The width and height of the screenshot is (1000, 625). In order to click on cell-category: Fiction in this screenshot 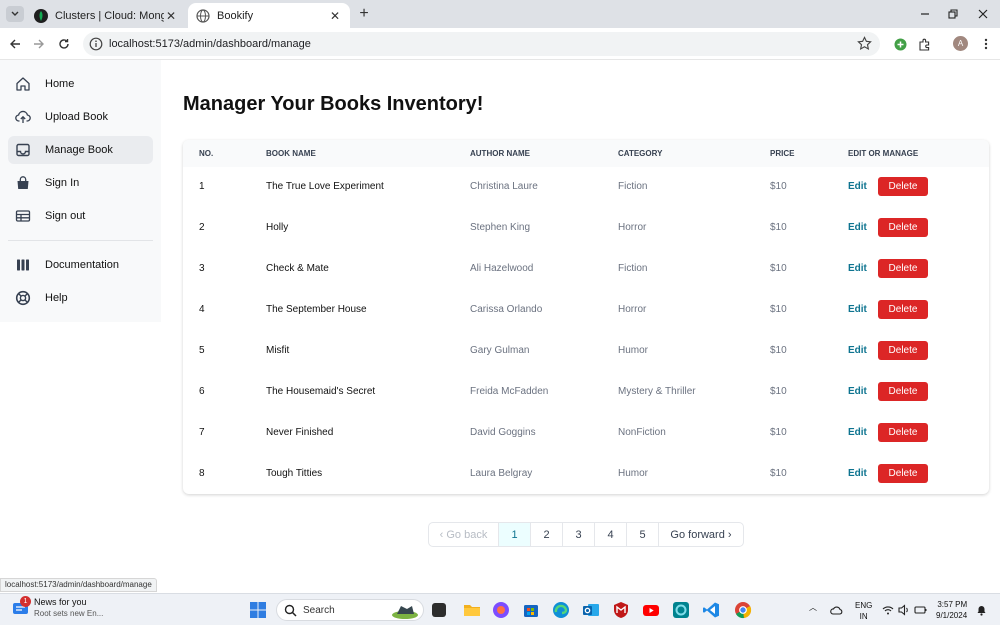, I will do `click(633, 186)`.